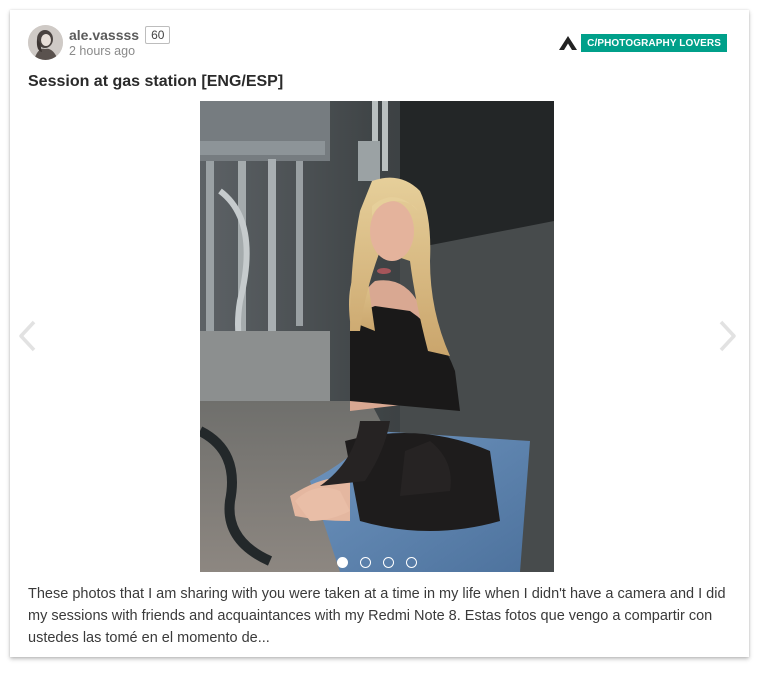  I want to click on avatar, so click(45, 42).